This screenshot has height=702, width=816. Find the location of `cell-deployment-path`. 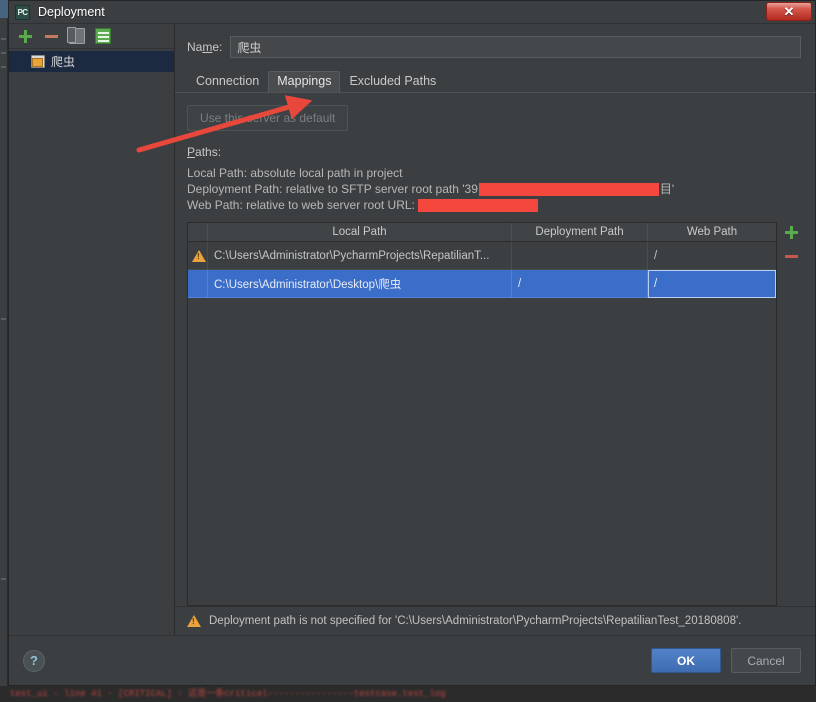

cell-deployment-path is located at coordinates (580, 256).